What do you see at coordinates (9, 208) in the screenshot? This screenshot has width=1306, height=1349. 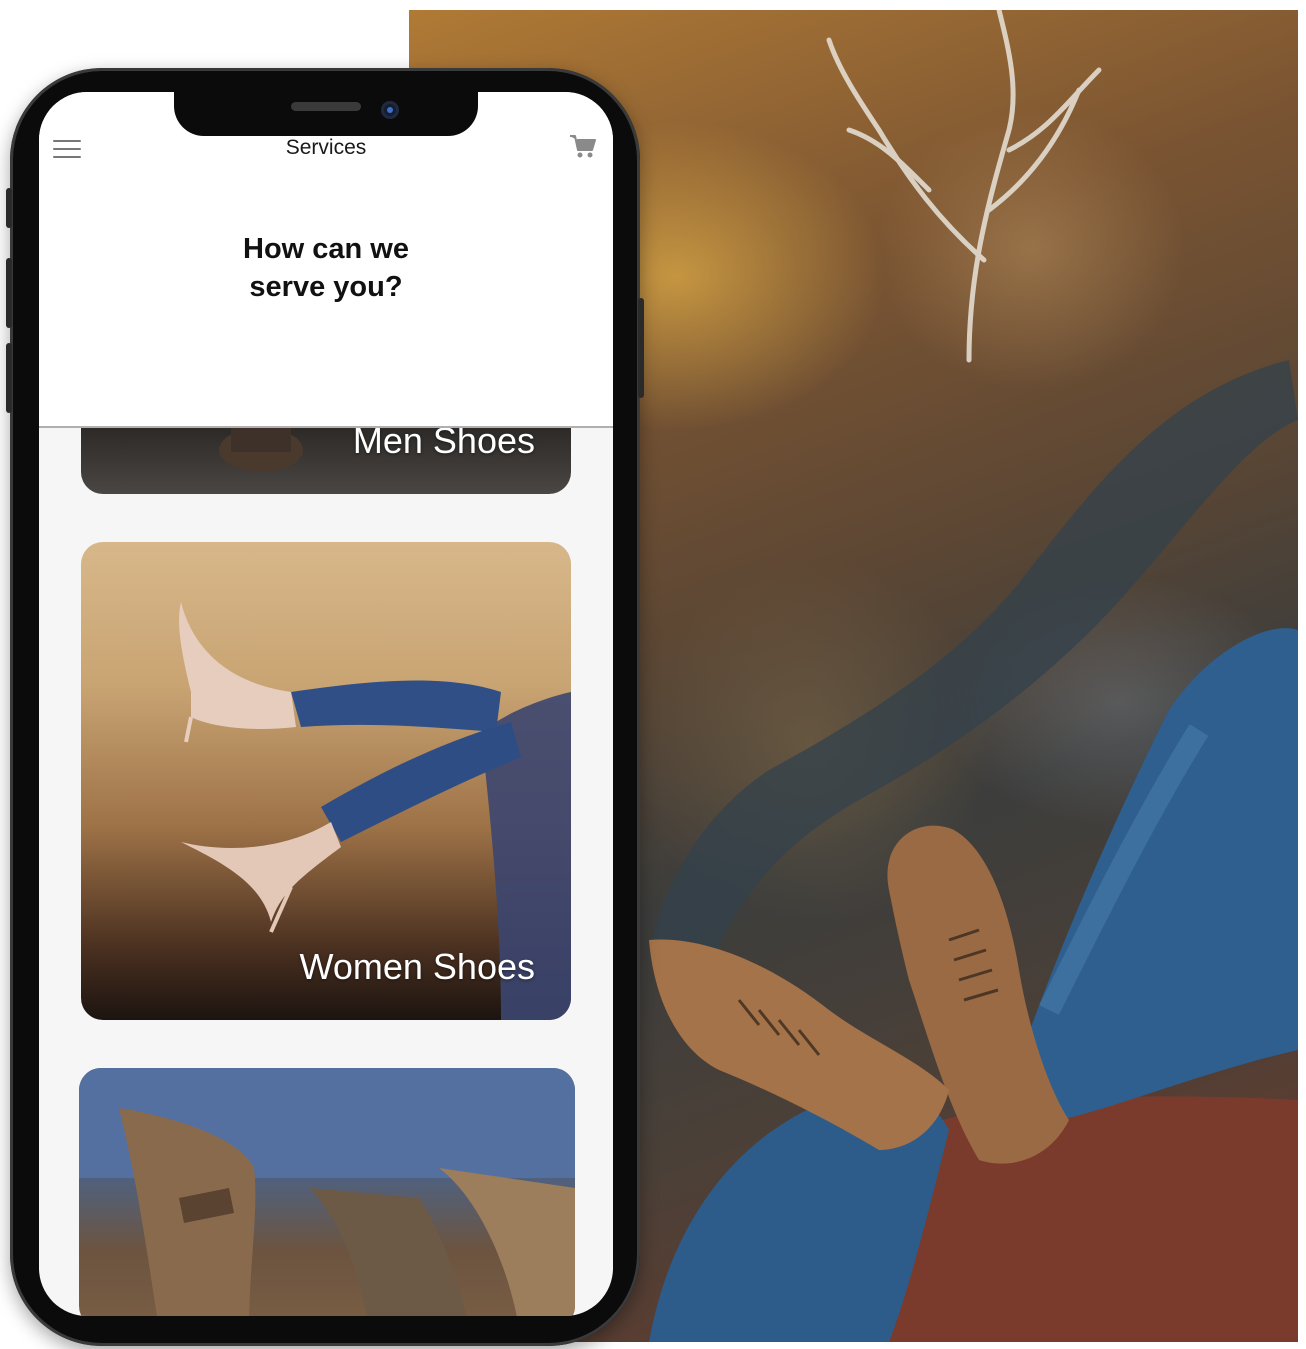 I see `phone-mute-switch` at bounding box center [9, 208].